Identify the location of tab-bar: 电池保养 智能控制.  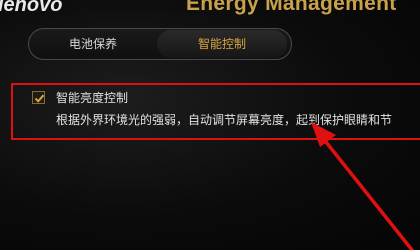
(160, 44).